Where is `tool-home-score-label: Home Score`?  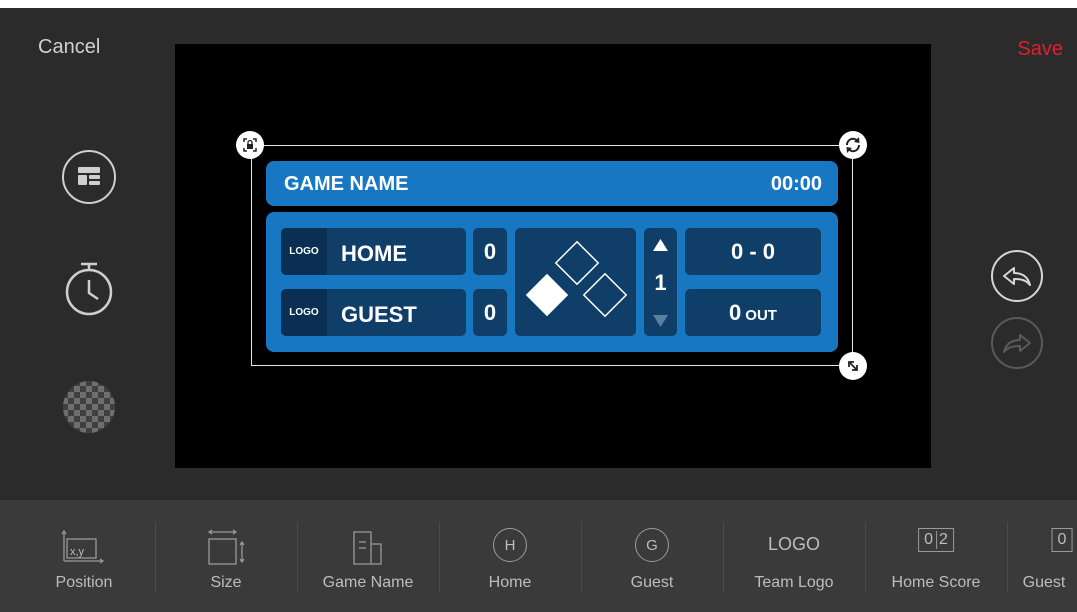 tool-home-score-label: Home Score is located at coordinates (936, 582).